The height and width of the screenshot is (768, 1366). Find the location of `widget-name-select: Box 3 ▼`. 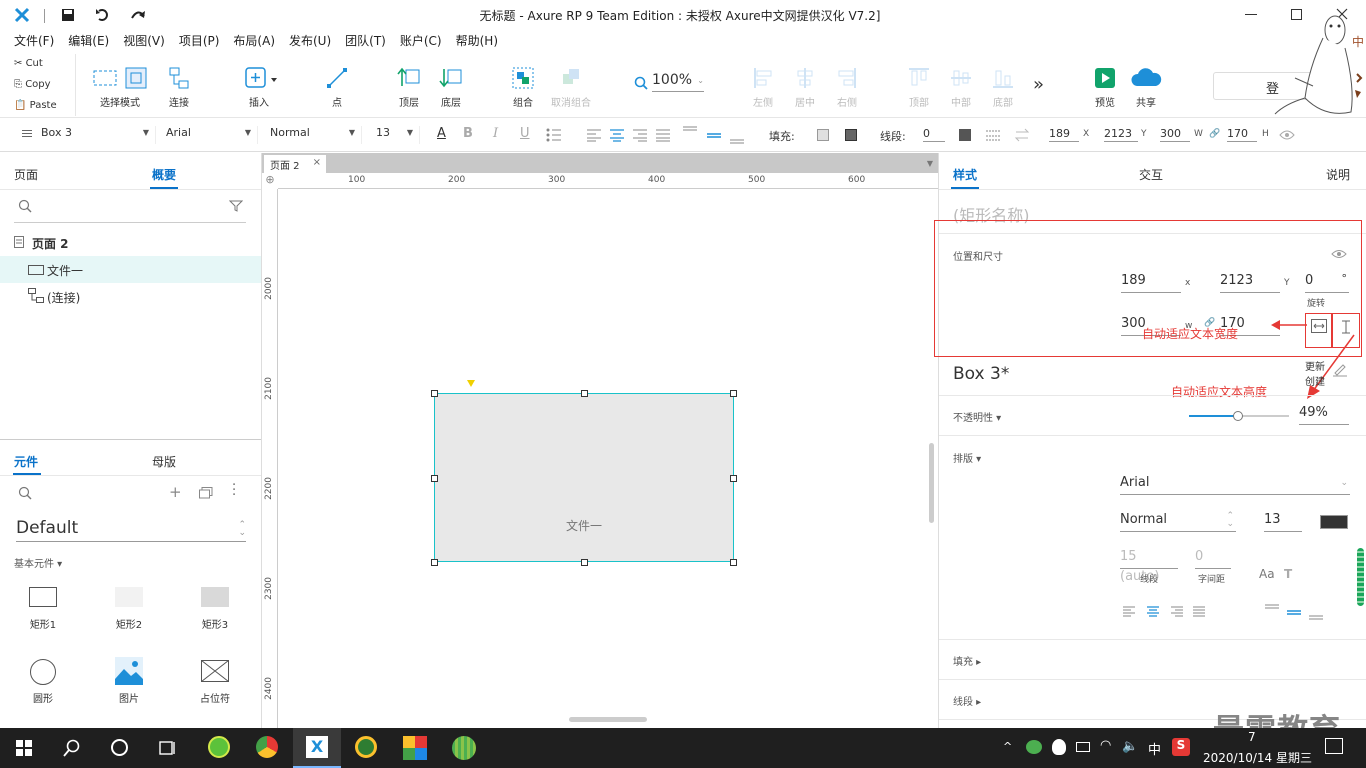

widget-name-select: Box 3 ▼ is located at coordinates (98, 135).